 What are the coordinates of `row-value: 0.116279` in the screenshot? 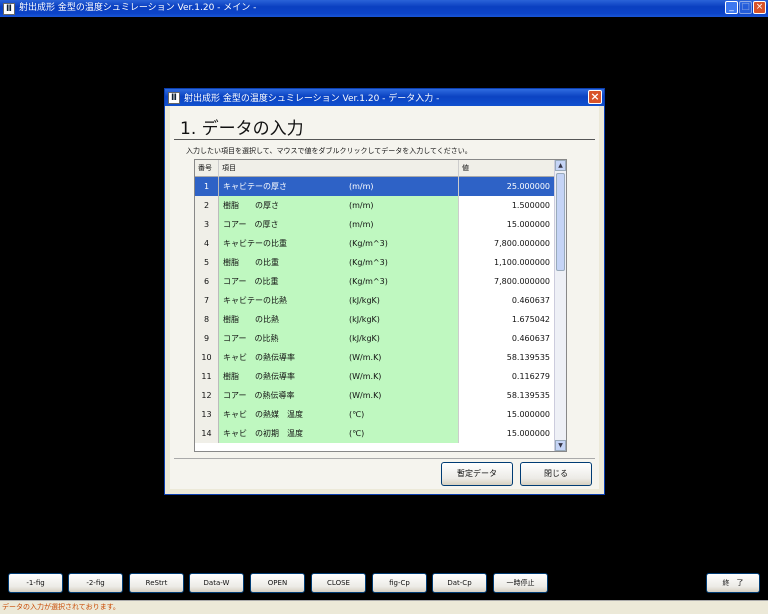 It's located at (507, 376).